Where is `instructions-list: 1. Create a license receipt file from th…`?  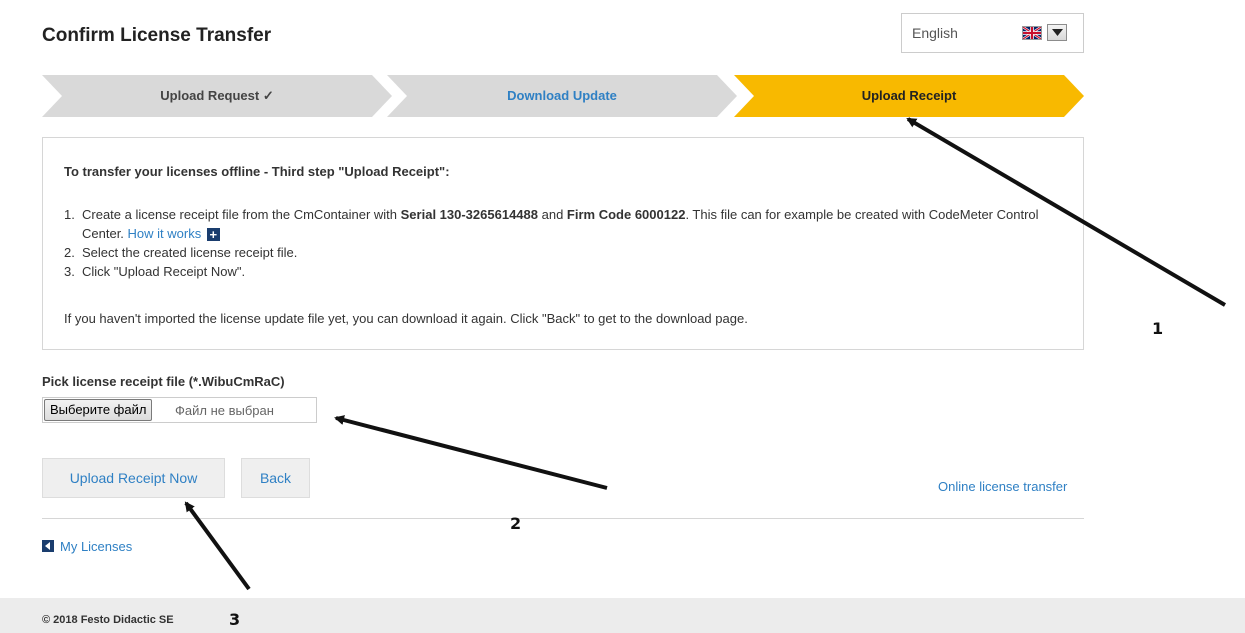
instructions-list: 1. Create a license receipt file from th… is located at coordinates (564, 243).